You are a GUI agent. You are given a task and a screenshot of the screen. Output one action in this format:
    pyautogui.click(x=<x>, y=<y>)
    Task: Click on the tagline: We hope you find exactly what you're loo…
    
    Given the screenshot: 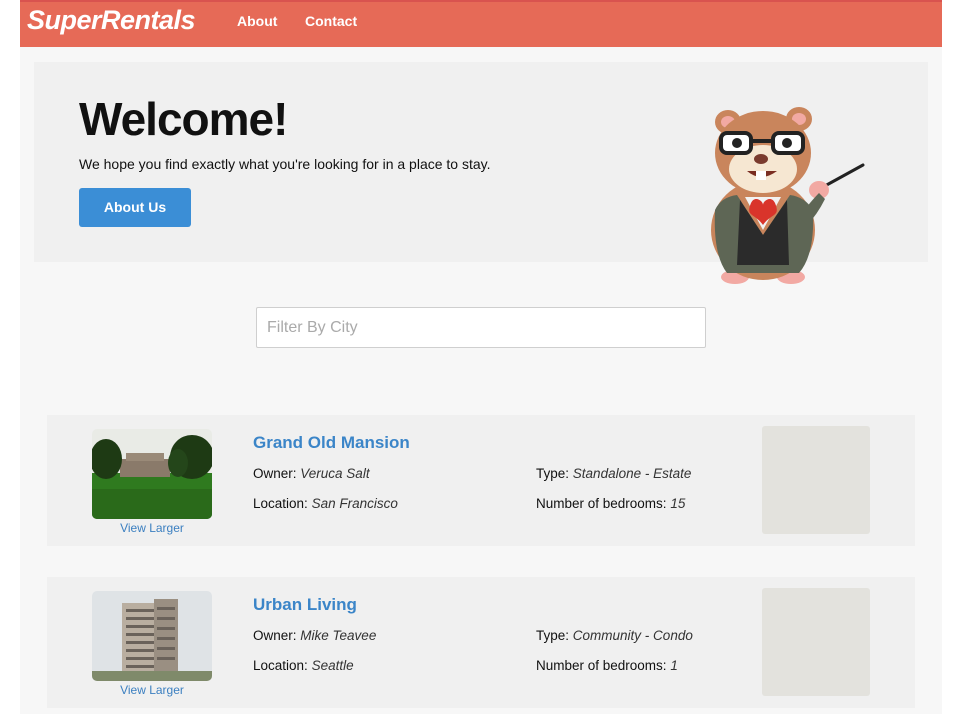 What is the action you would take?
    pyautogui.click(x=285, y=164)
    